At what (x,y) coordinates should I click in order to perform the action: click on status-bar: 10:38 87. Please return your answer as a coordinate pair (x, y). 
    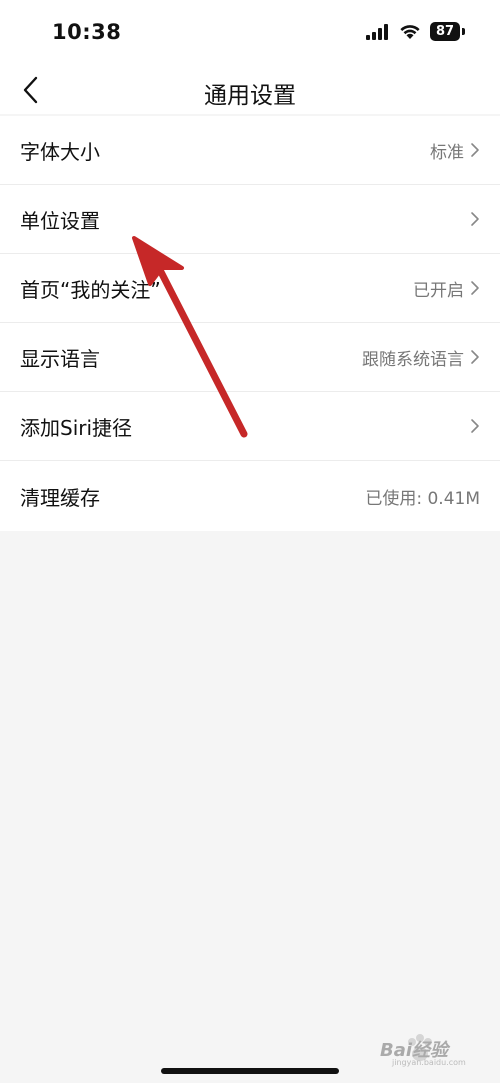
    Looking at the image, I should click on (250, 33).